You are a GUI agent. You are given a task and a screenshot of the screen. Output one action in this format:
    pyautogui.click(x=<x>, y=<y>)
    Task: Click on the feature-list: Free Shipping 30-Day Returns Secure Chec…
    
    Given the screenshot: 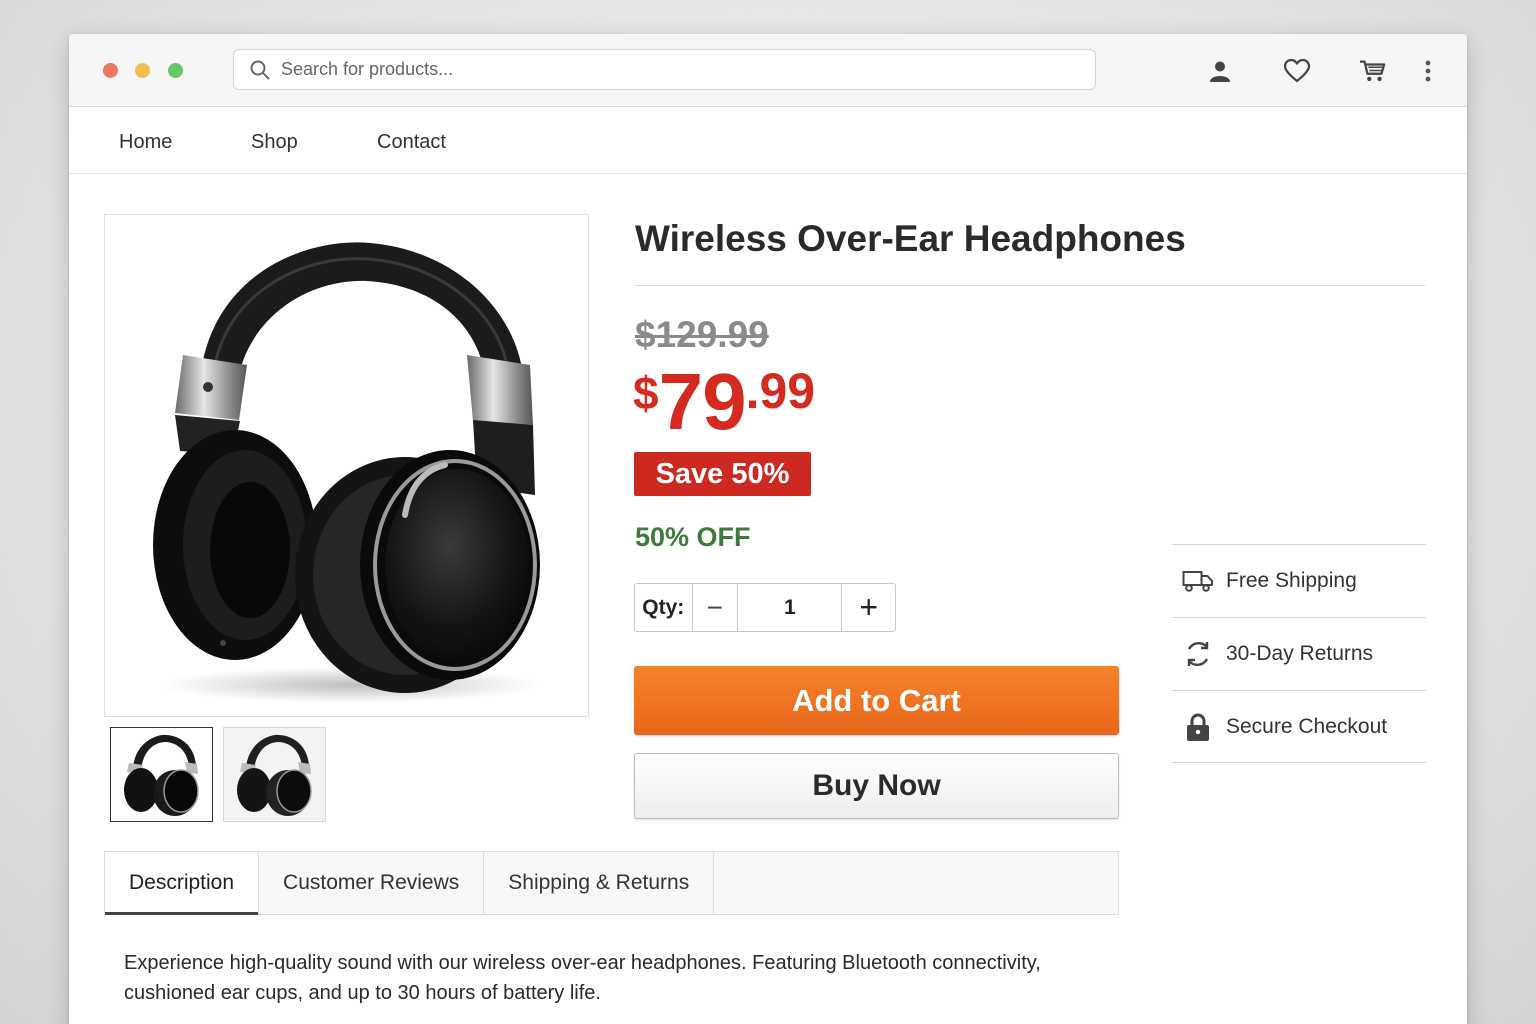 What is the action you would take?
    pyautogui.click(x=1299, y=653)
    